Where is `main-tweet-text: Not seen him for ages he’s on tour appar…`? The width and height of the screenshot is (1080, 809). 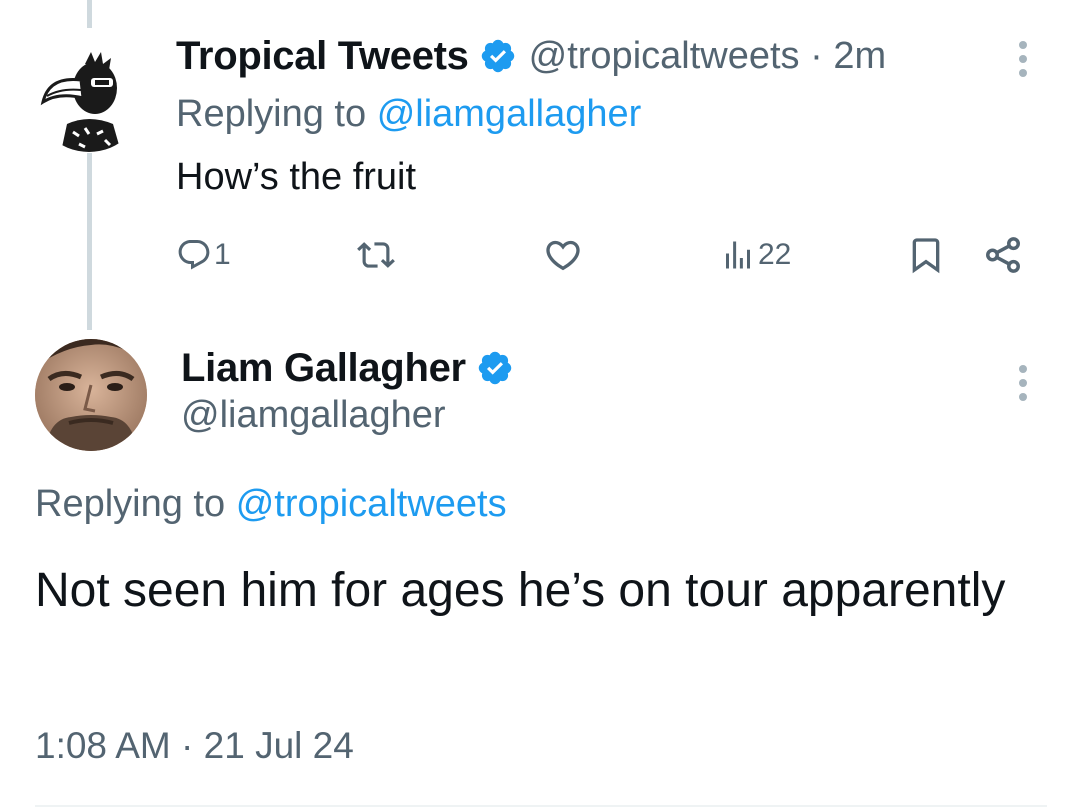 main-tweet-text: Not seen him for ages he’s on tour appar… is located at coordinates (520, 590).